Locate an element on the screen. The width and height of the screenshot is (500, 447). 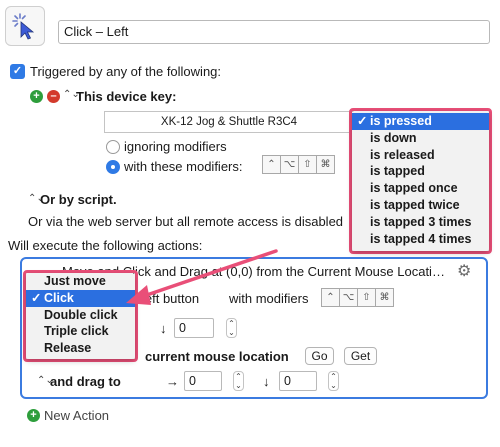
annotation-arrow is located at coordinates (202, 277).